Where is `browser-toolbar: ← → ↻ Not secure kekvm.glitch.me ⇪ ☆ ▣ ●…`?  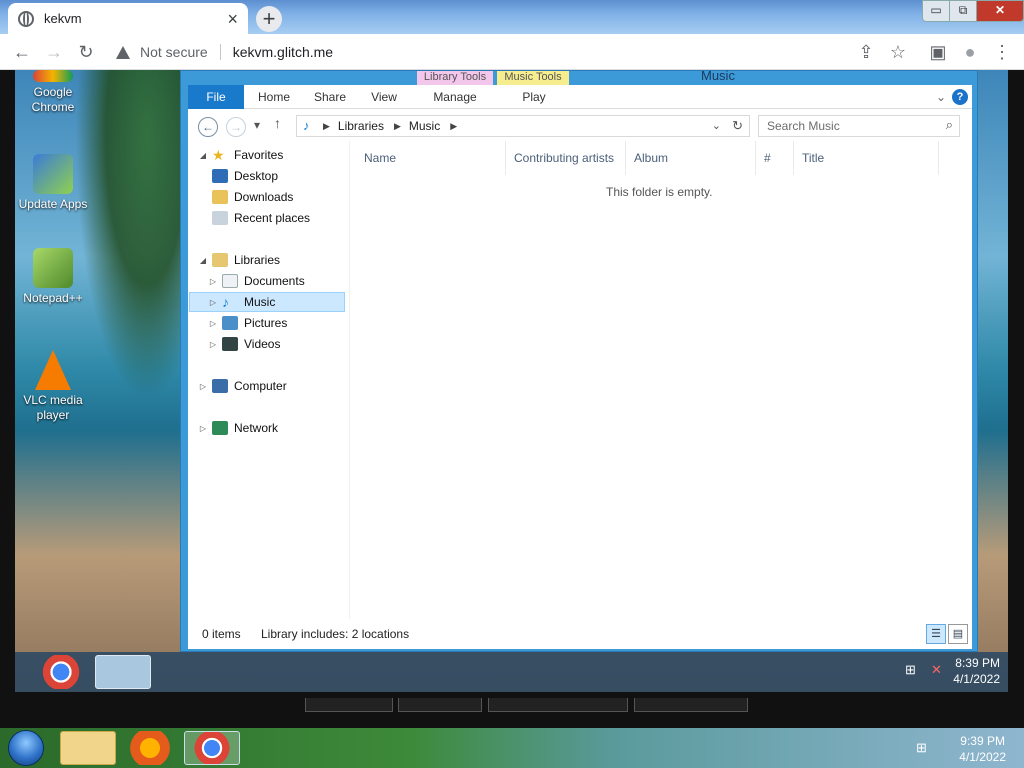 browser-toolbar: ← → ↻ Not secure kekvm.glitch.me ⇪ ☆ ▣ ●… is located at coordinates (512, 52).